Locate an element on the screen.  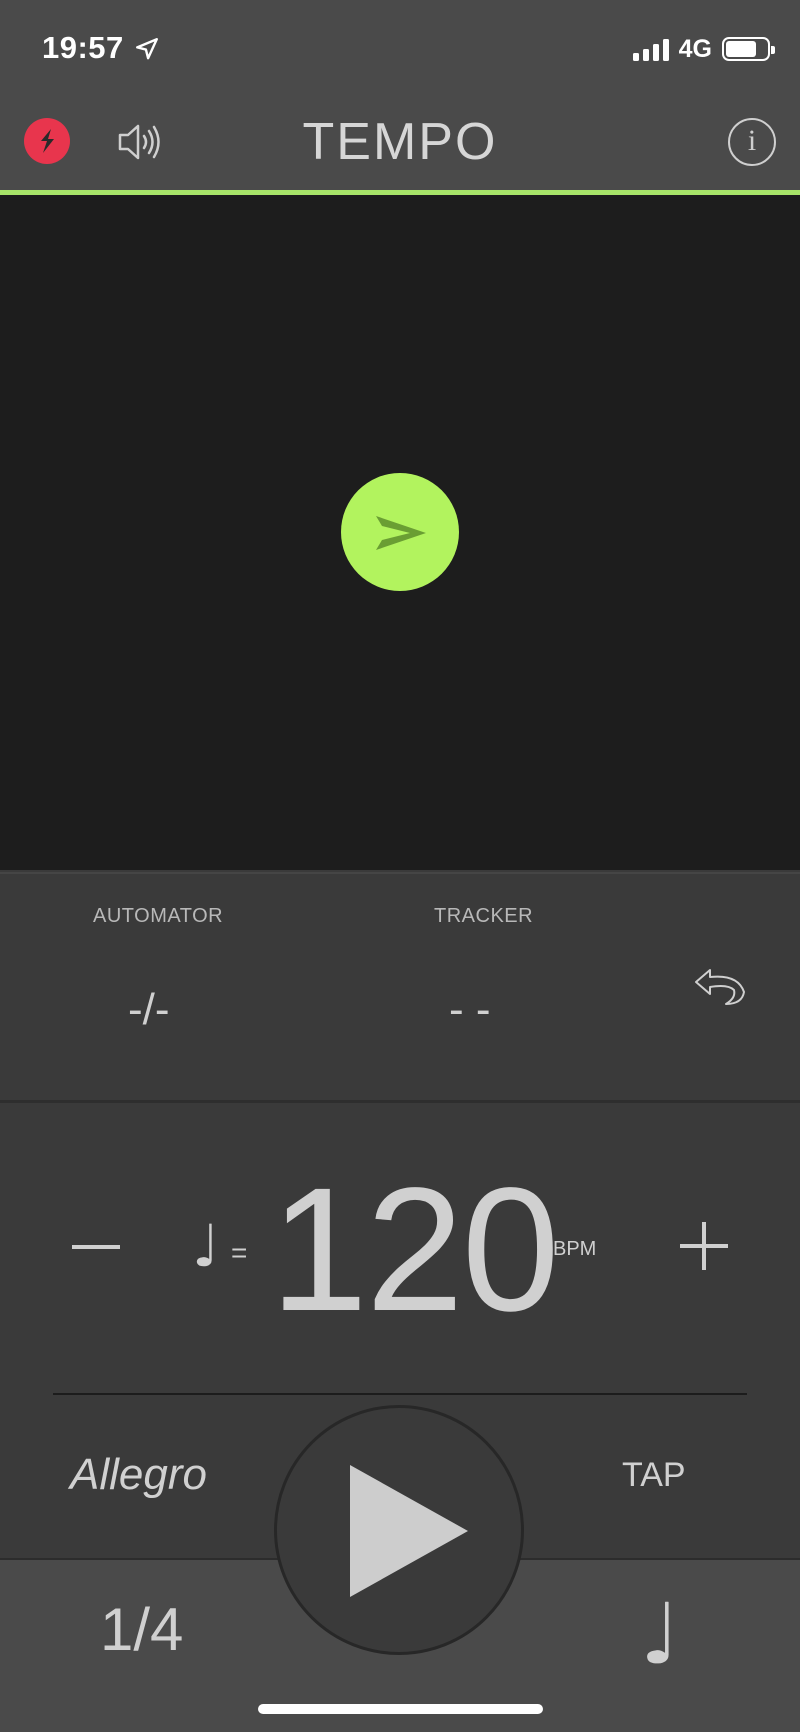
home-indicator is located at coordinates (400, 1709).